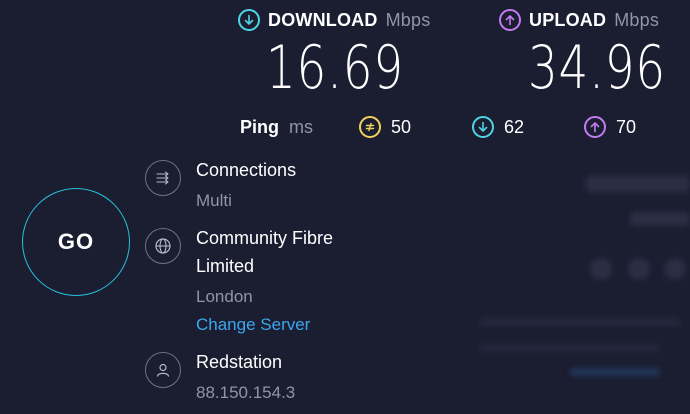 The image size is (690, 414). Describe the element at coordinates (510, 20) in the screenshot. I see `arrow-up-circle-icon` at that location.